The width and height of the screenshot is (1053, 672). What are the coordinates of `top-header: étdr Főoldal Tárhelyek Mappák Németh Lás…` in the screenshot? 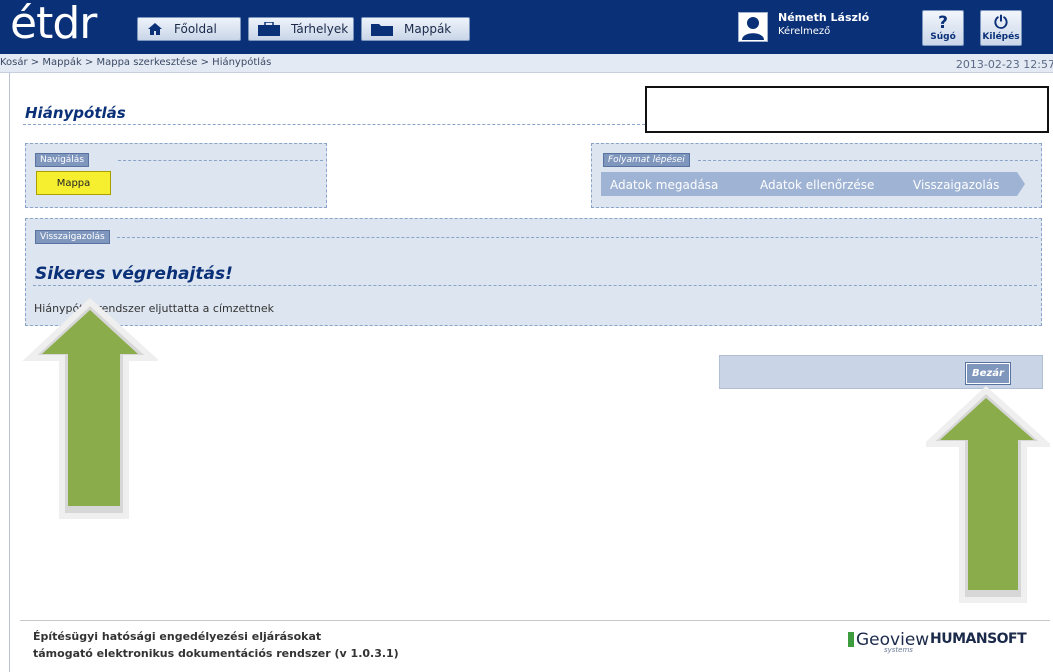 It's located at (526, 27).